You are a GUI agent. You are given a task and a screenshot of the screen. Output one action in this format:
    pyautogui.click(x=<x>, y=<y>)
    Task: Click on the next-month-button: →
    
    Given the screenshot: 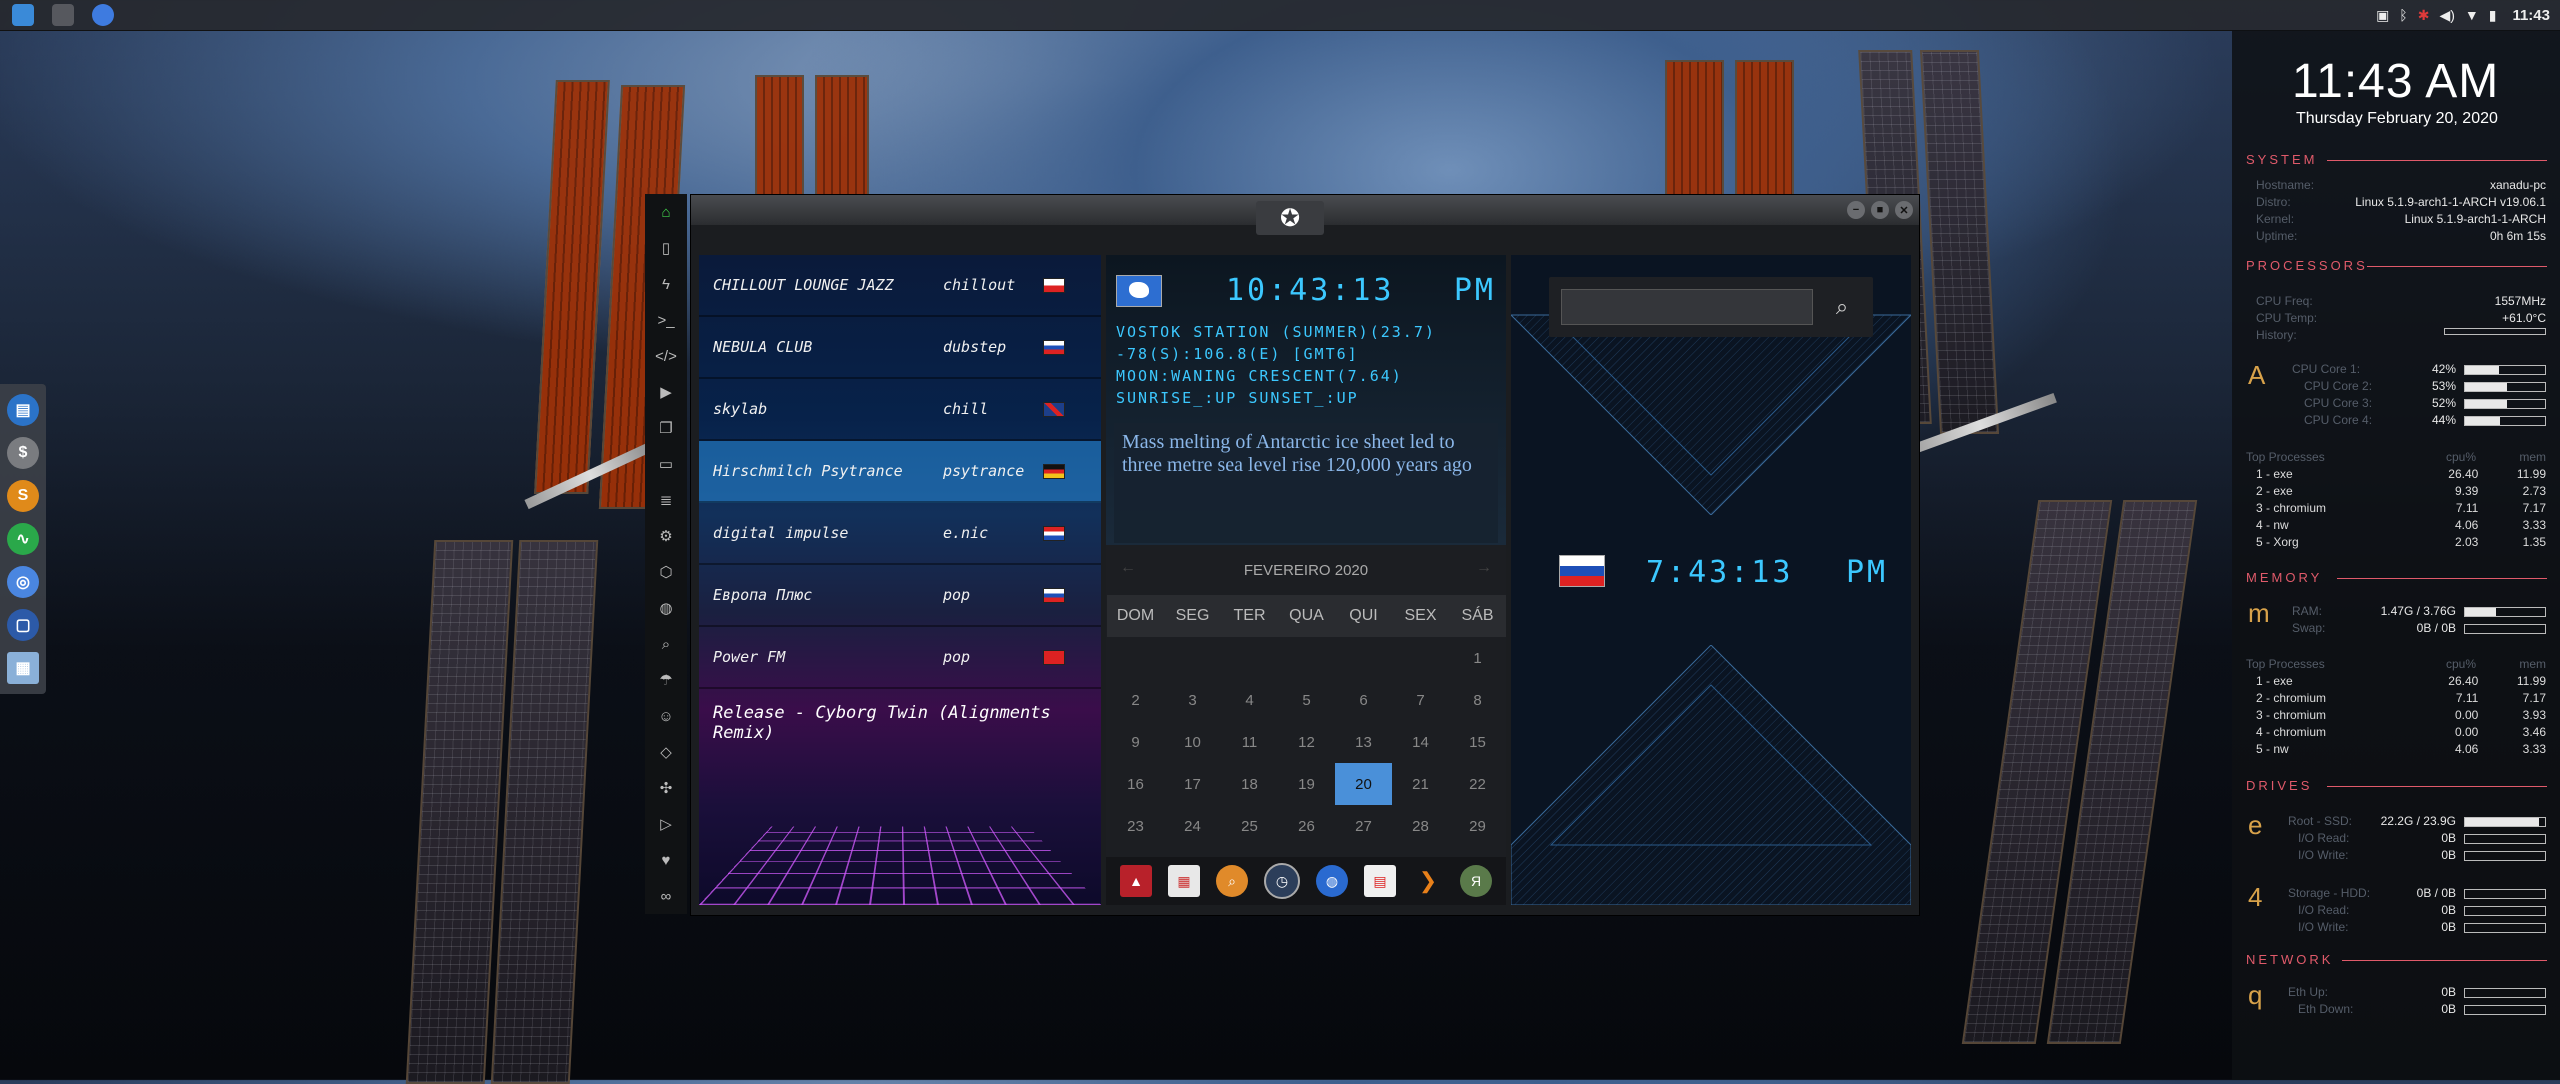 What is the action you would take?
    pyautogui.click(x=1484, y=568)
    